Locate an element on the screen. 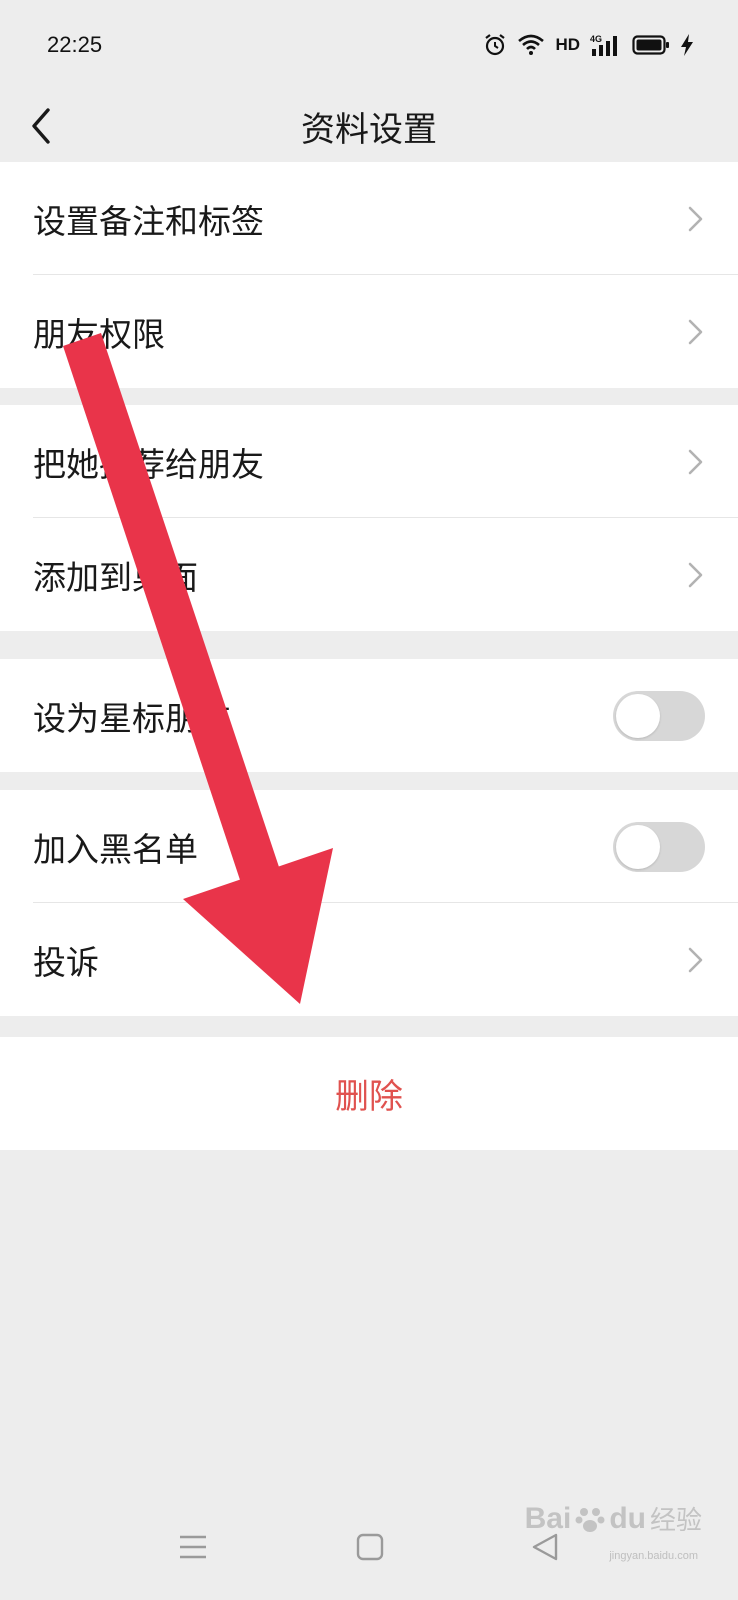 Image resolution: width=738 pixels, height=1600 pixels. paw-icon is located at coordinates (590, 1519).